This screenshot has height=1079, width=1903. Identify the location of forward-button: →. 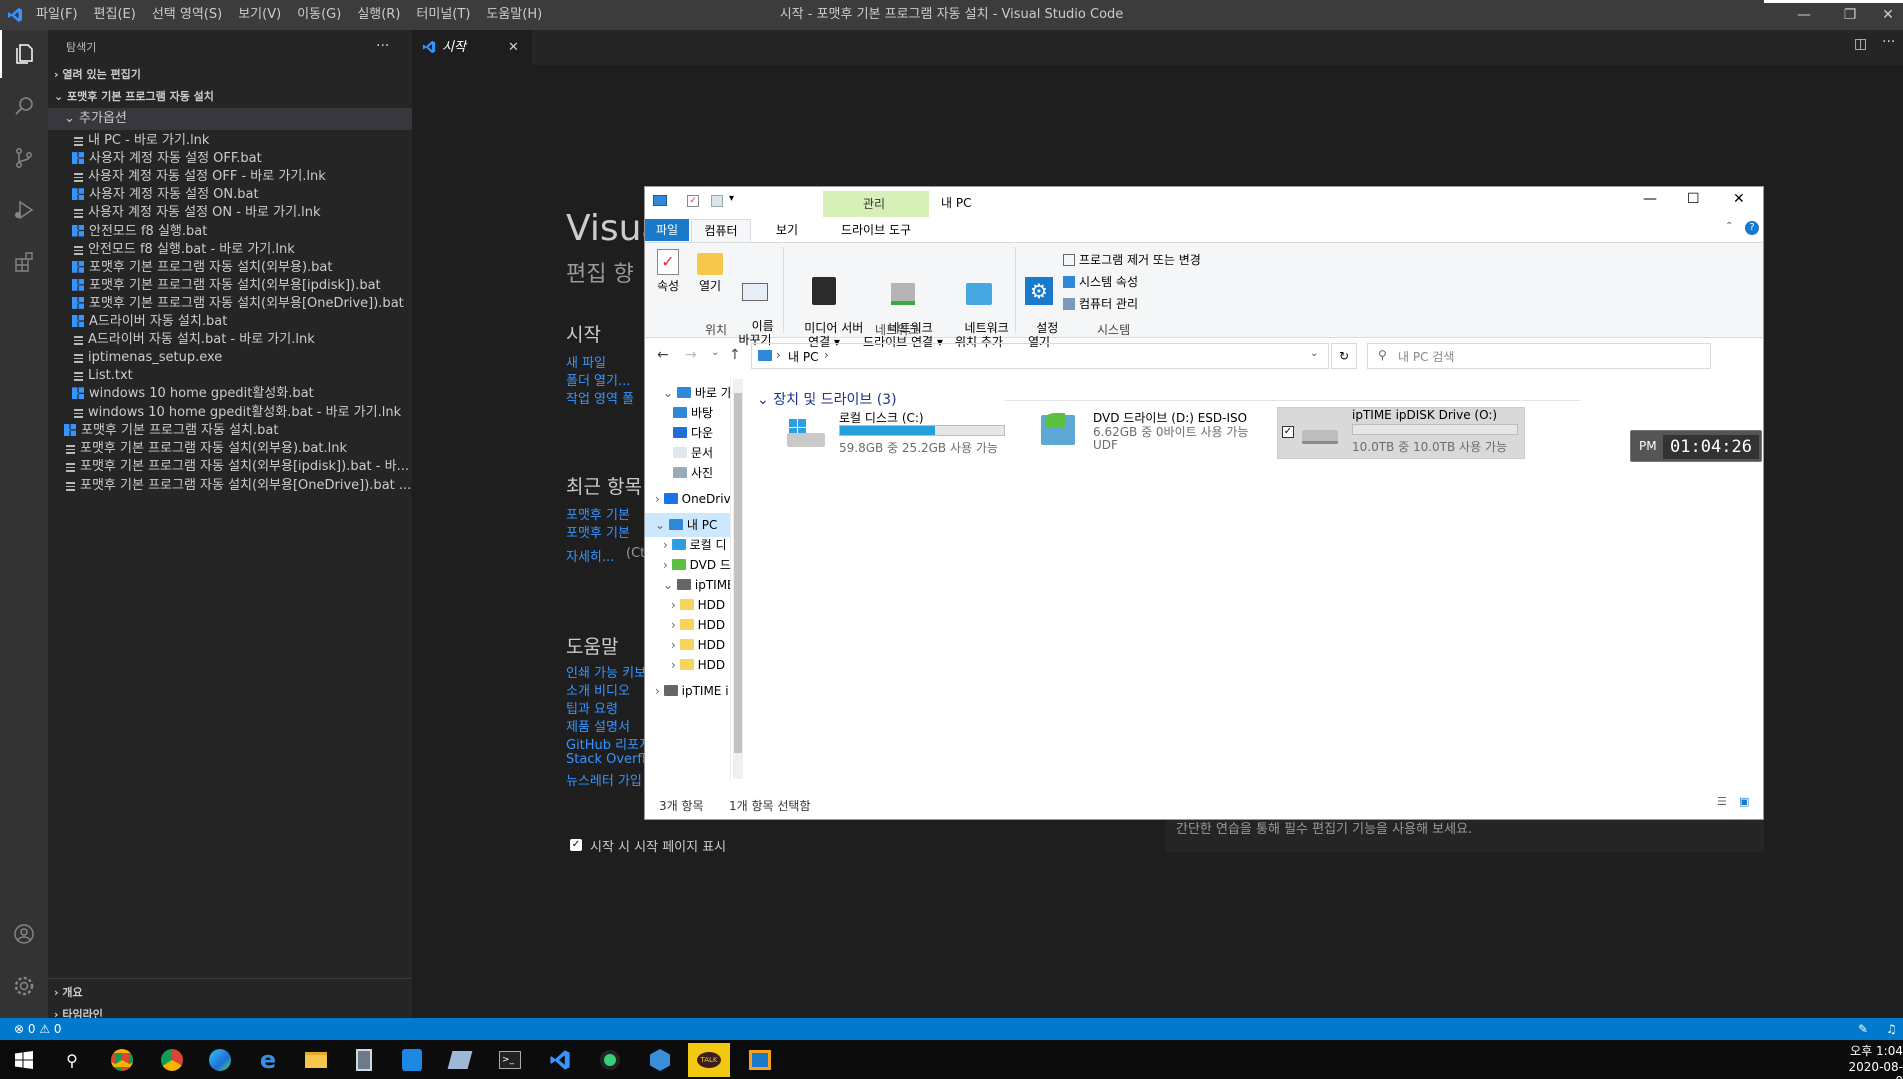
(691, 355).